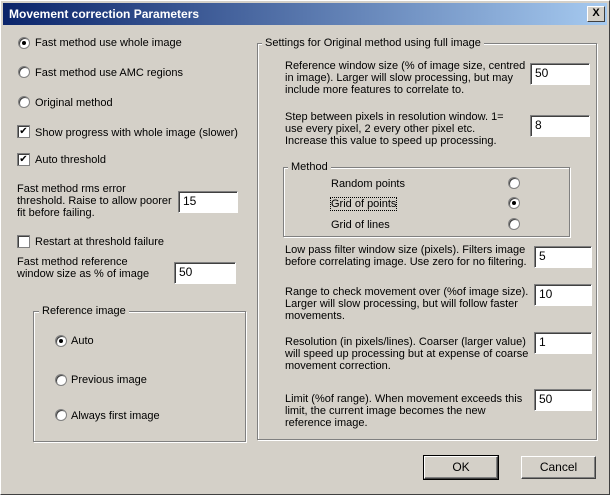  What do you see at coordinates (23, 241) in the screenshot?
I see `restart-checkbox` at bounding box center [23, 241].